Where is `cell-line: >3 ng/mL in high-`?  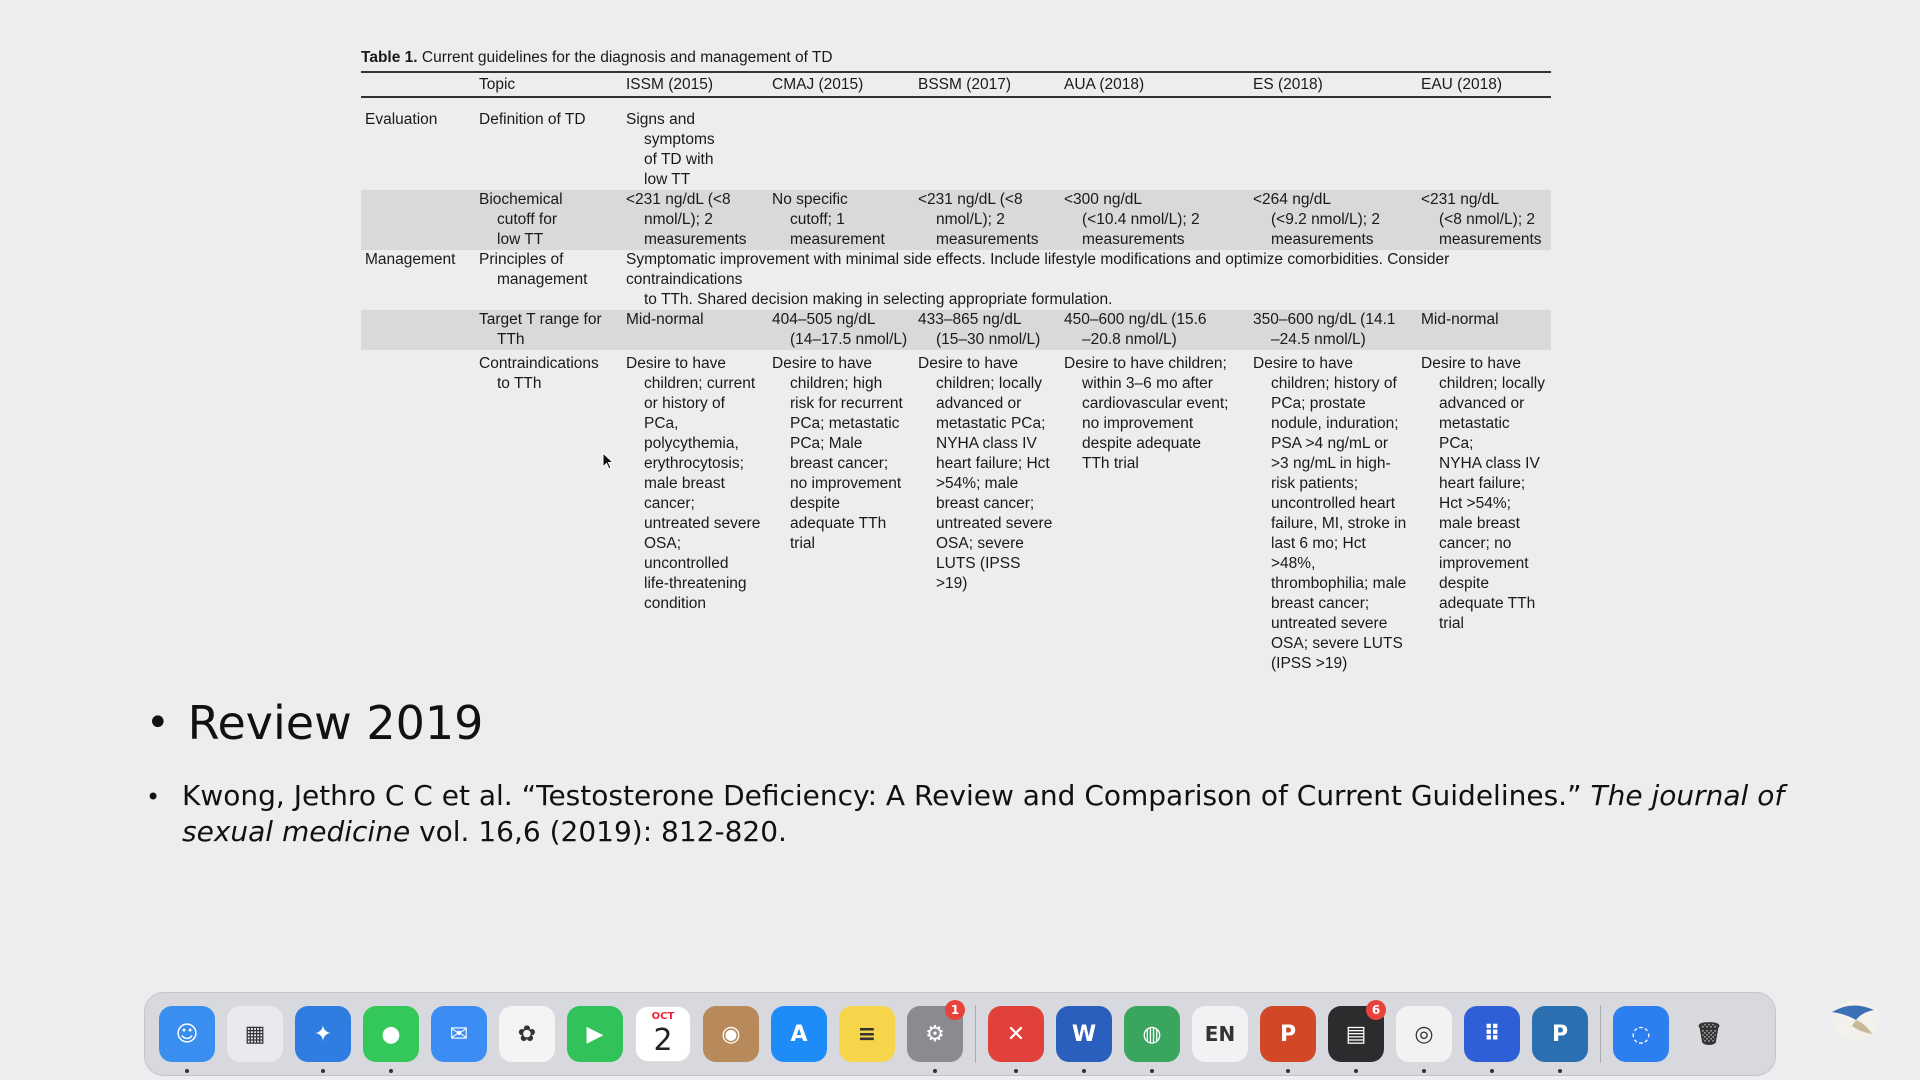 cell-line: >3 ng/mL in high- is located at coordinates (1331, 463).